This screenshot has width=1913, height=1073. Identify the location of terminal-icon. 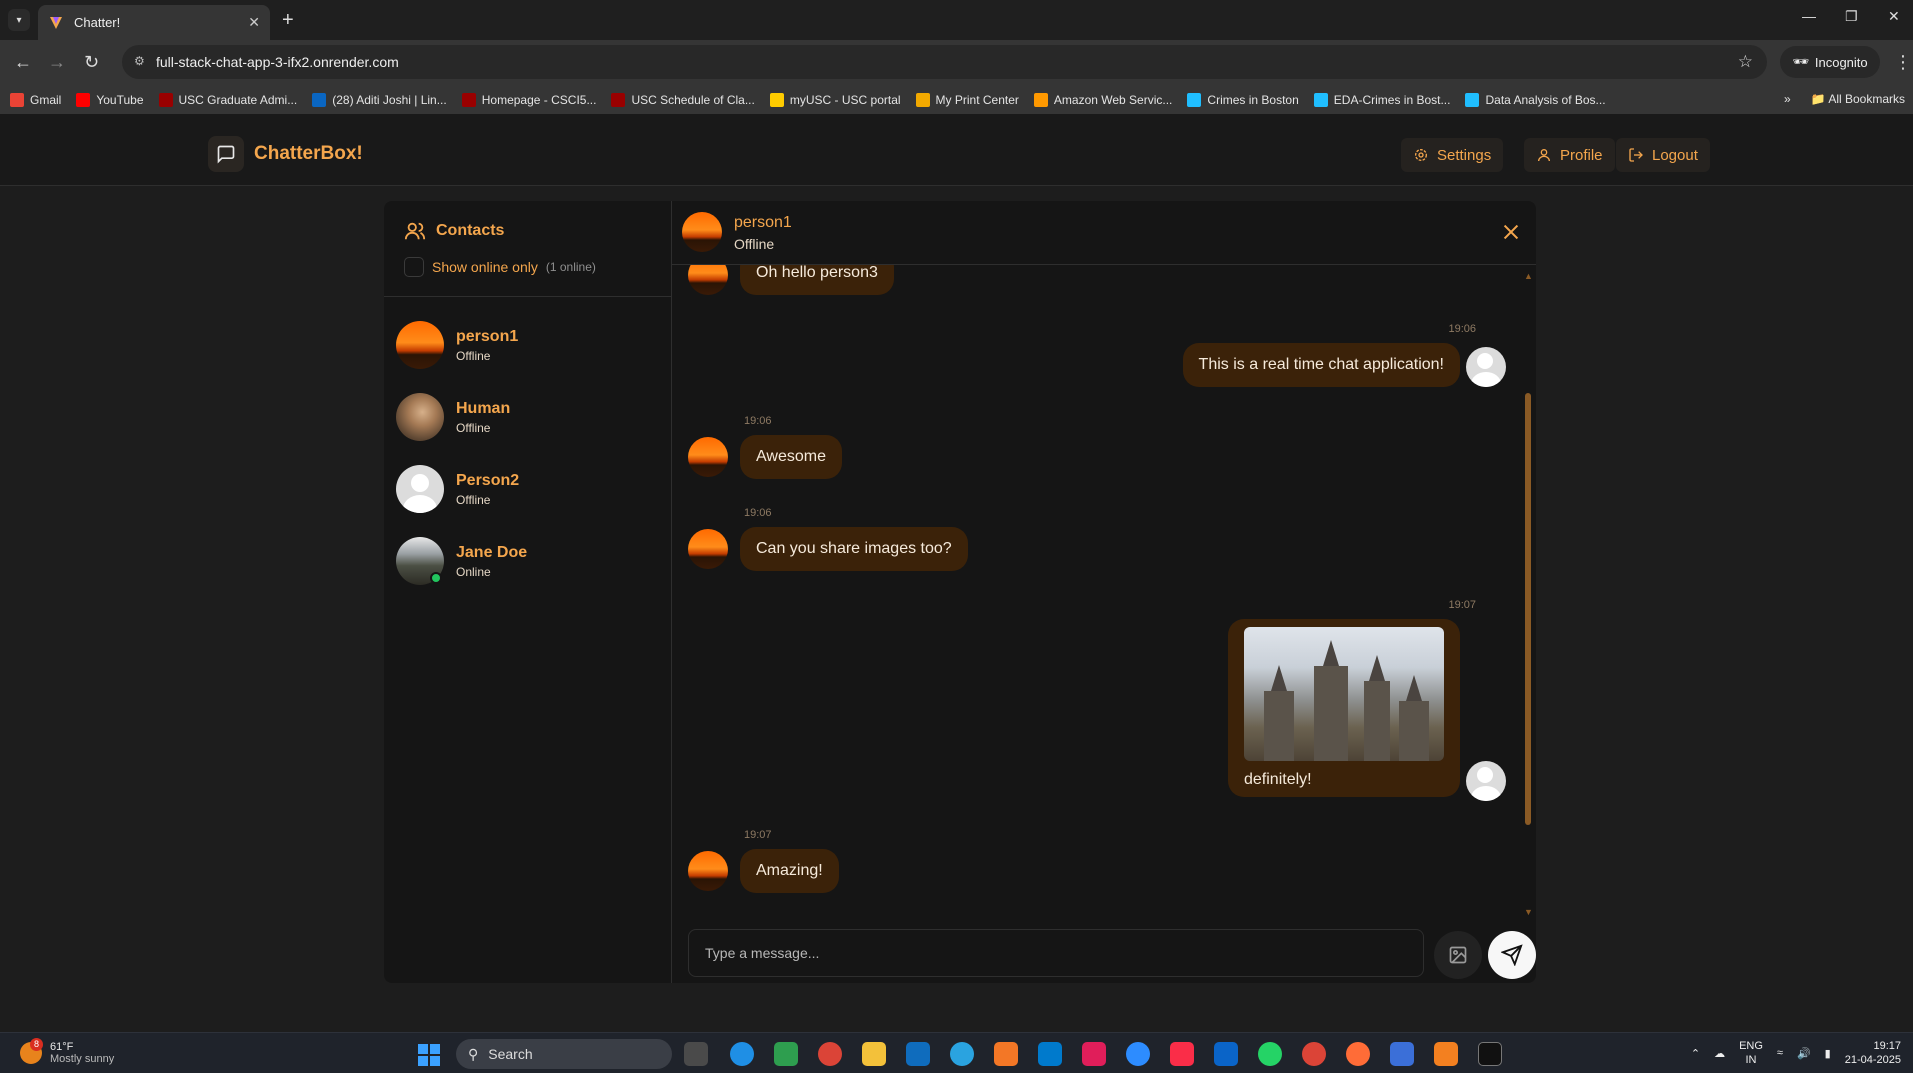
(1490, 1054).